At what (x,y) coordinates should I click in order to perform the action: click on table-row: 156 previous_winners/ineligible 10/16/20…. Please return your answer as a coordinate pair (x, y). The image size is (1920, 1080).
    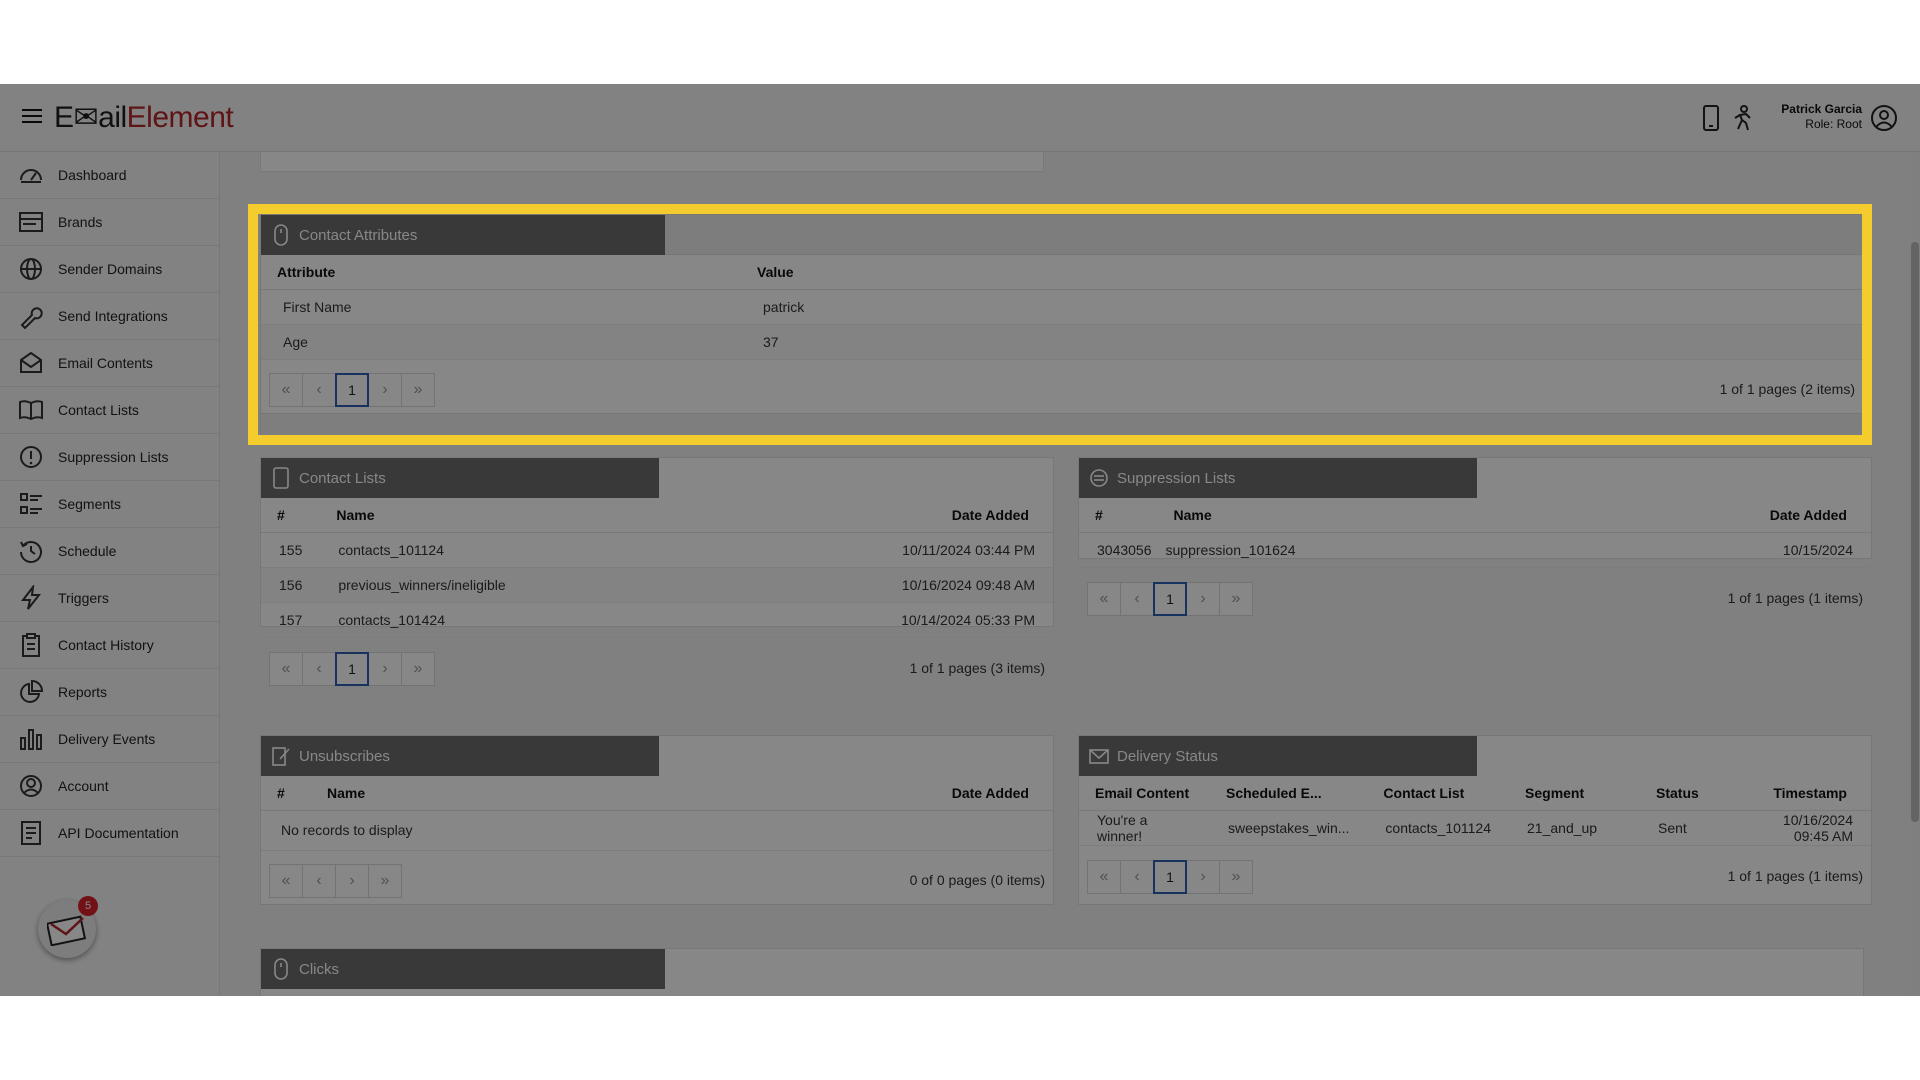
    Looking at the image, I should click on (657, 585).